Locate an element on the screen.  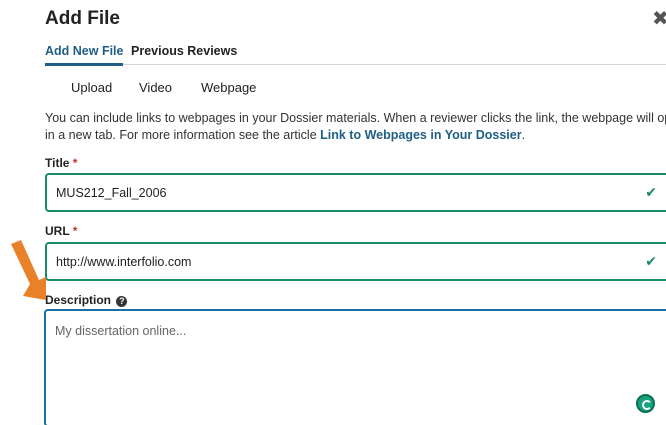
subtab-webpage: Webpage is located at coordinates (228, 87).